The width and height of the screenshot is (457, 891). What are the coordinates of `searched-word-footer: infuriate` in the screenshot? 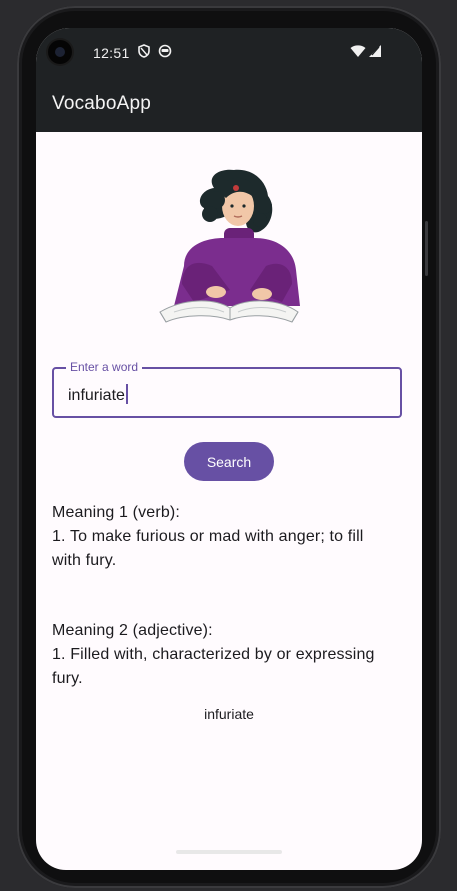 It's located at (229, 714).